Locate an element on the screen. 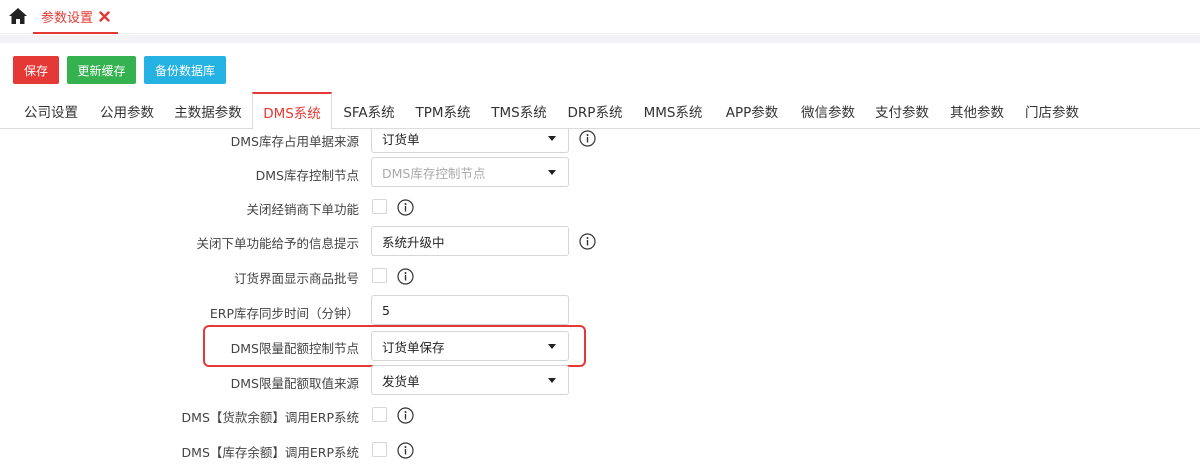  page-tab-label: 参数设置 is located at coordinates (67, 18).